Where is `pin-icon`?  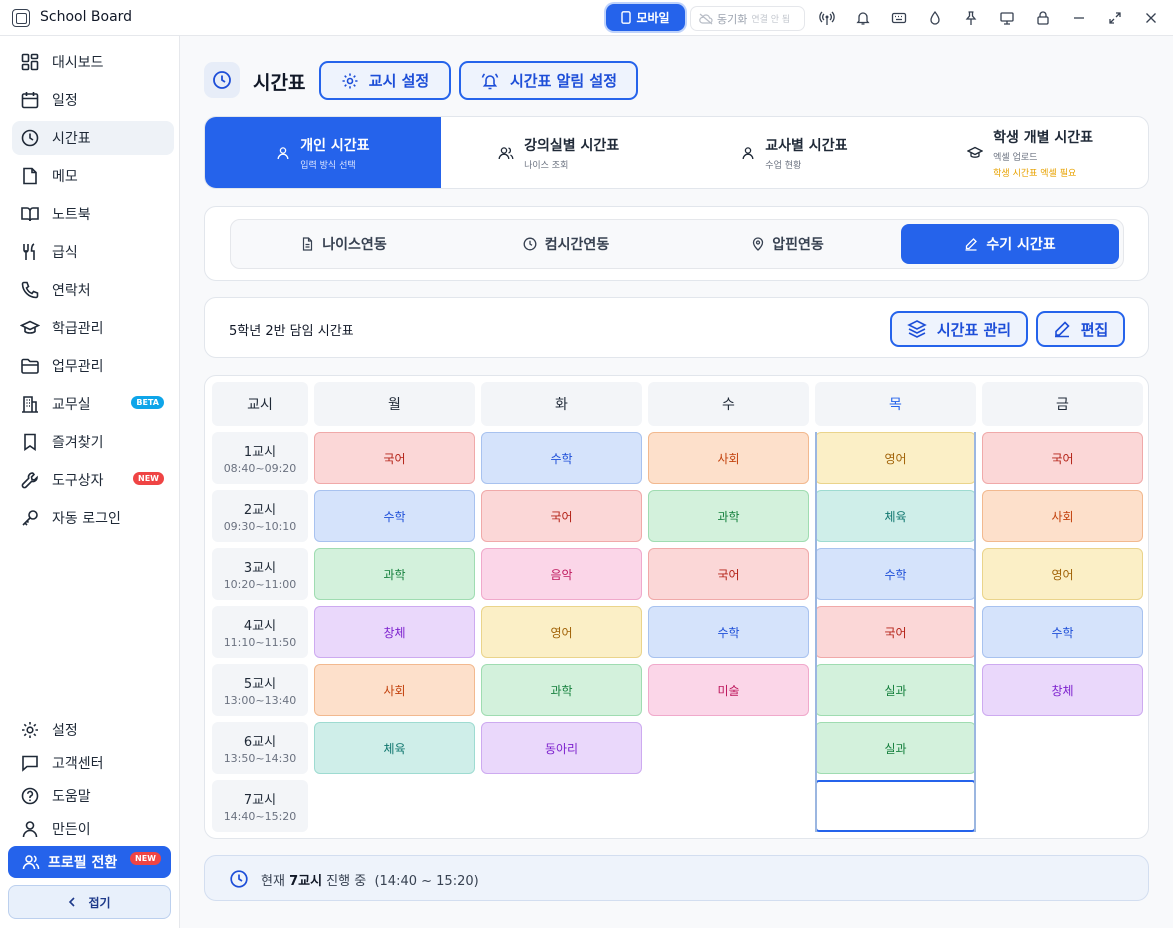 pin-icon is located at coordinates (971, 18).